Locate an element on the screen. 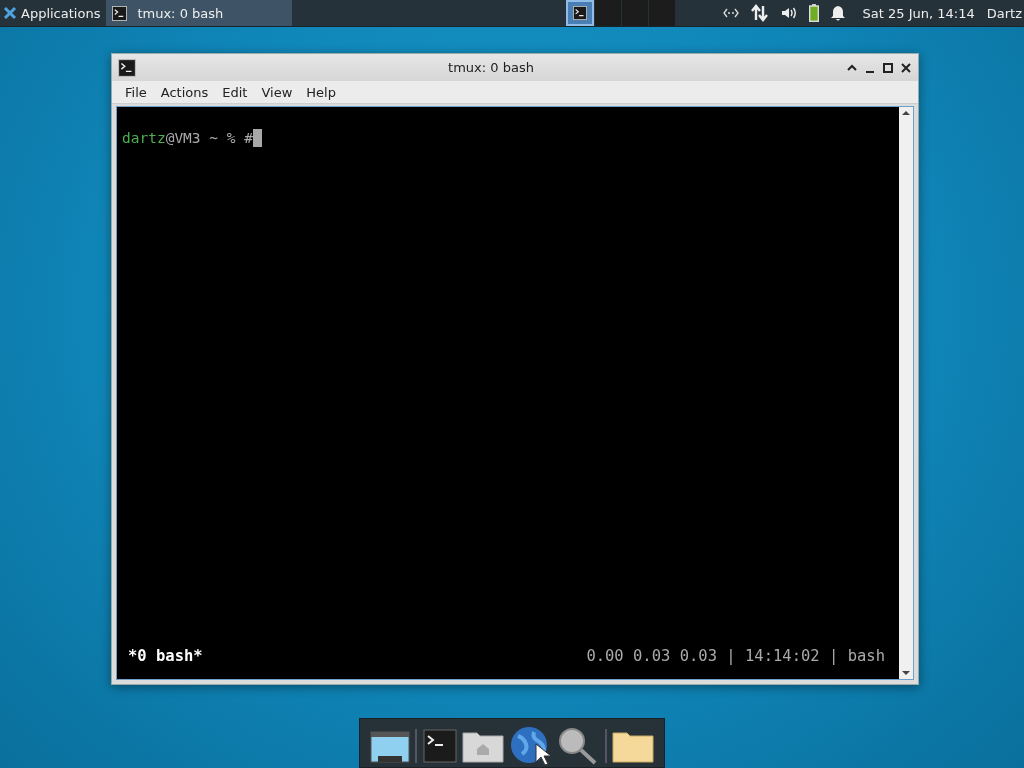 This screenshot has height=768, width=1024. x-logo-icon is located at coordinates (10, 13).